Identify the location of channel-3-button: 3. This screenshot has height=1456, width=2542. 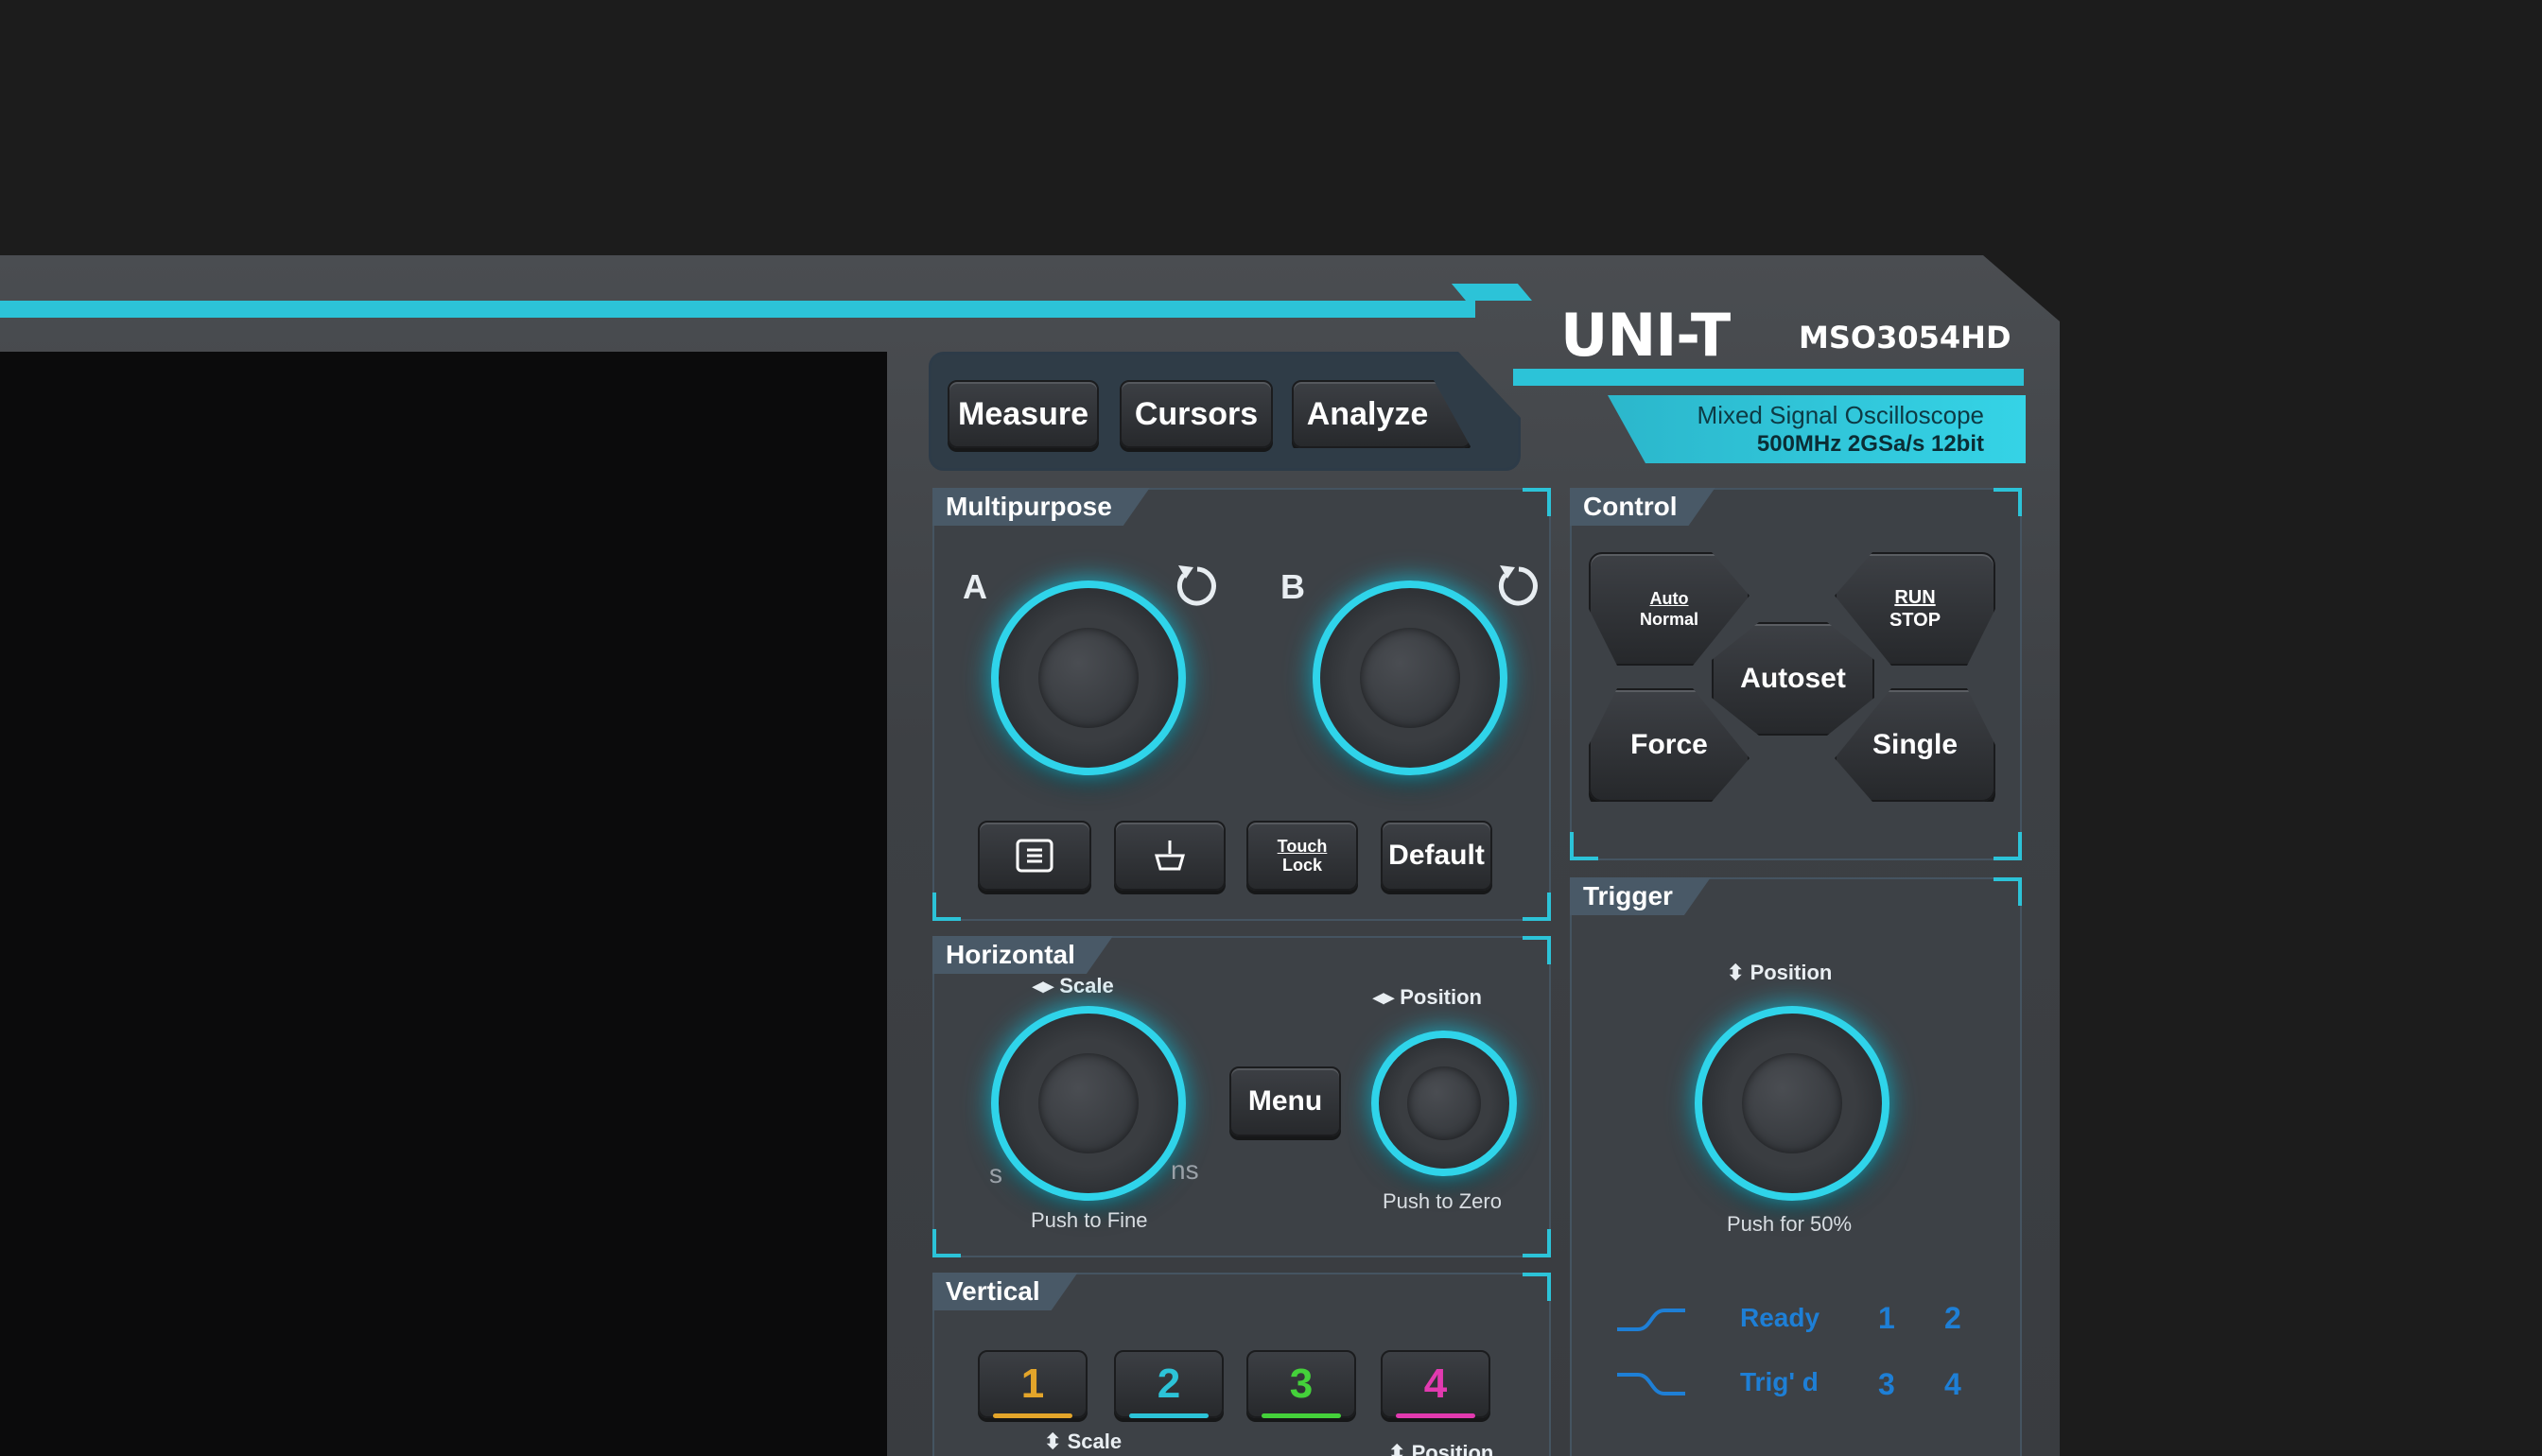
(1301, 1384).